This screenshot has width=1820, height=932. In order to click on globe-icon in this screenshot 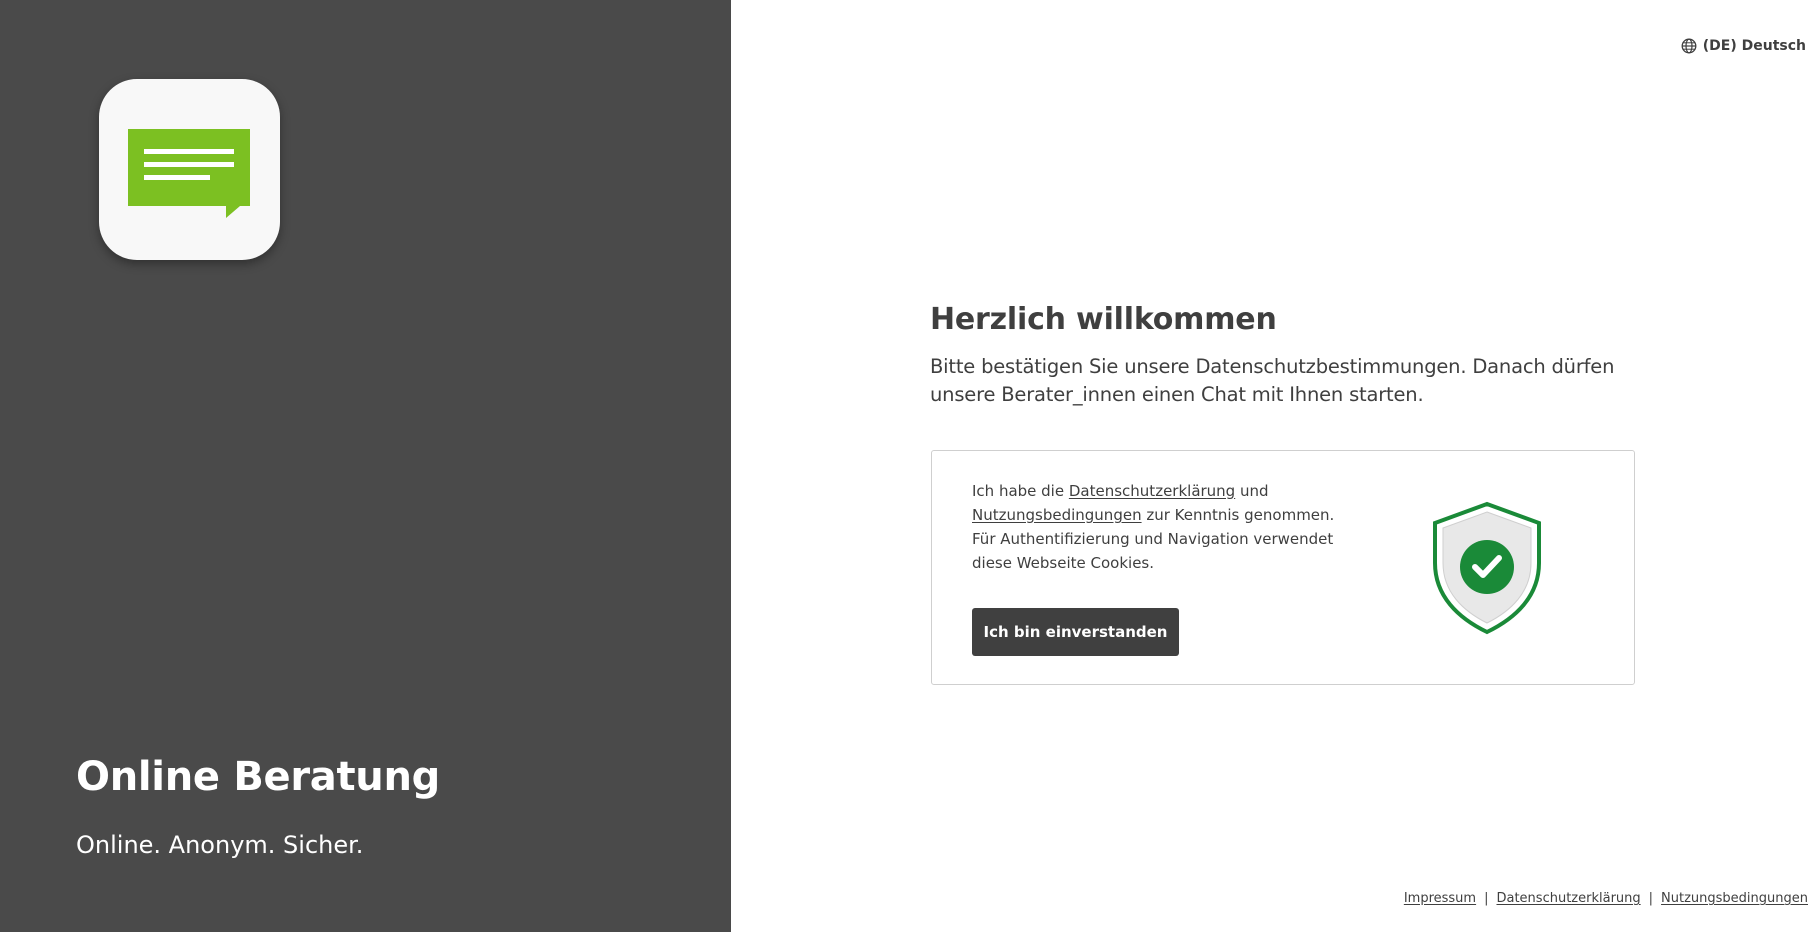, I will do `click(1689, 46)`.